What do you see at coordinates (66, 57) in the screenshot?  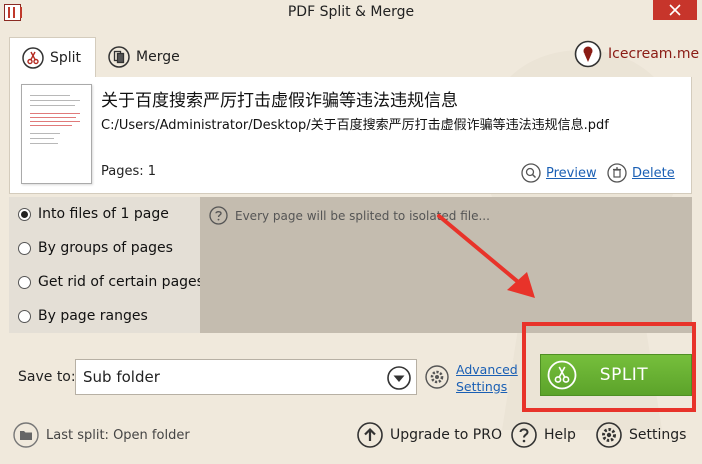 I see `tab-split-label: Split` at bounding box center [66, 57].